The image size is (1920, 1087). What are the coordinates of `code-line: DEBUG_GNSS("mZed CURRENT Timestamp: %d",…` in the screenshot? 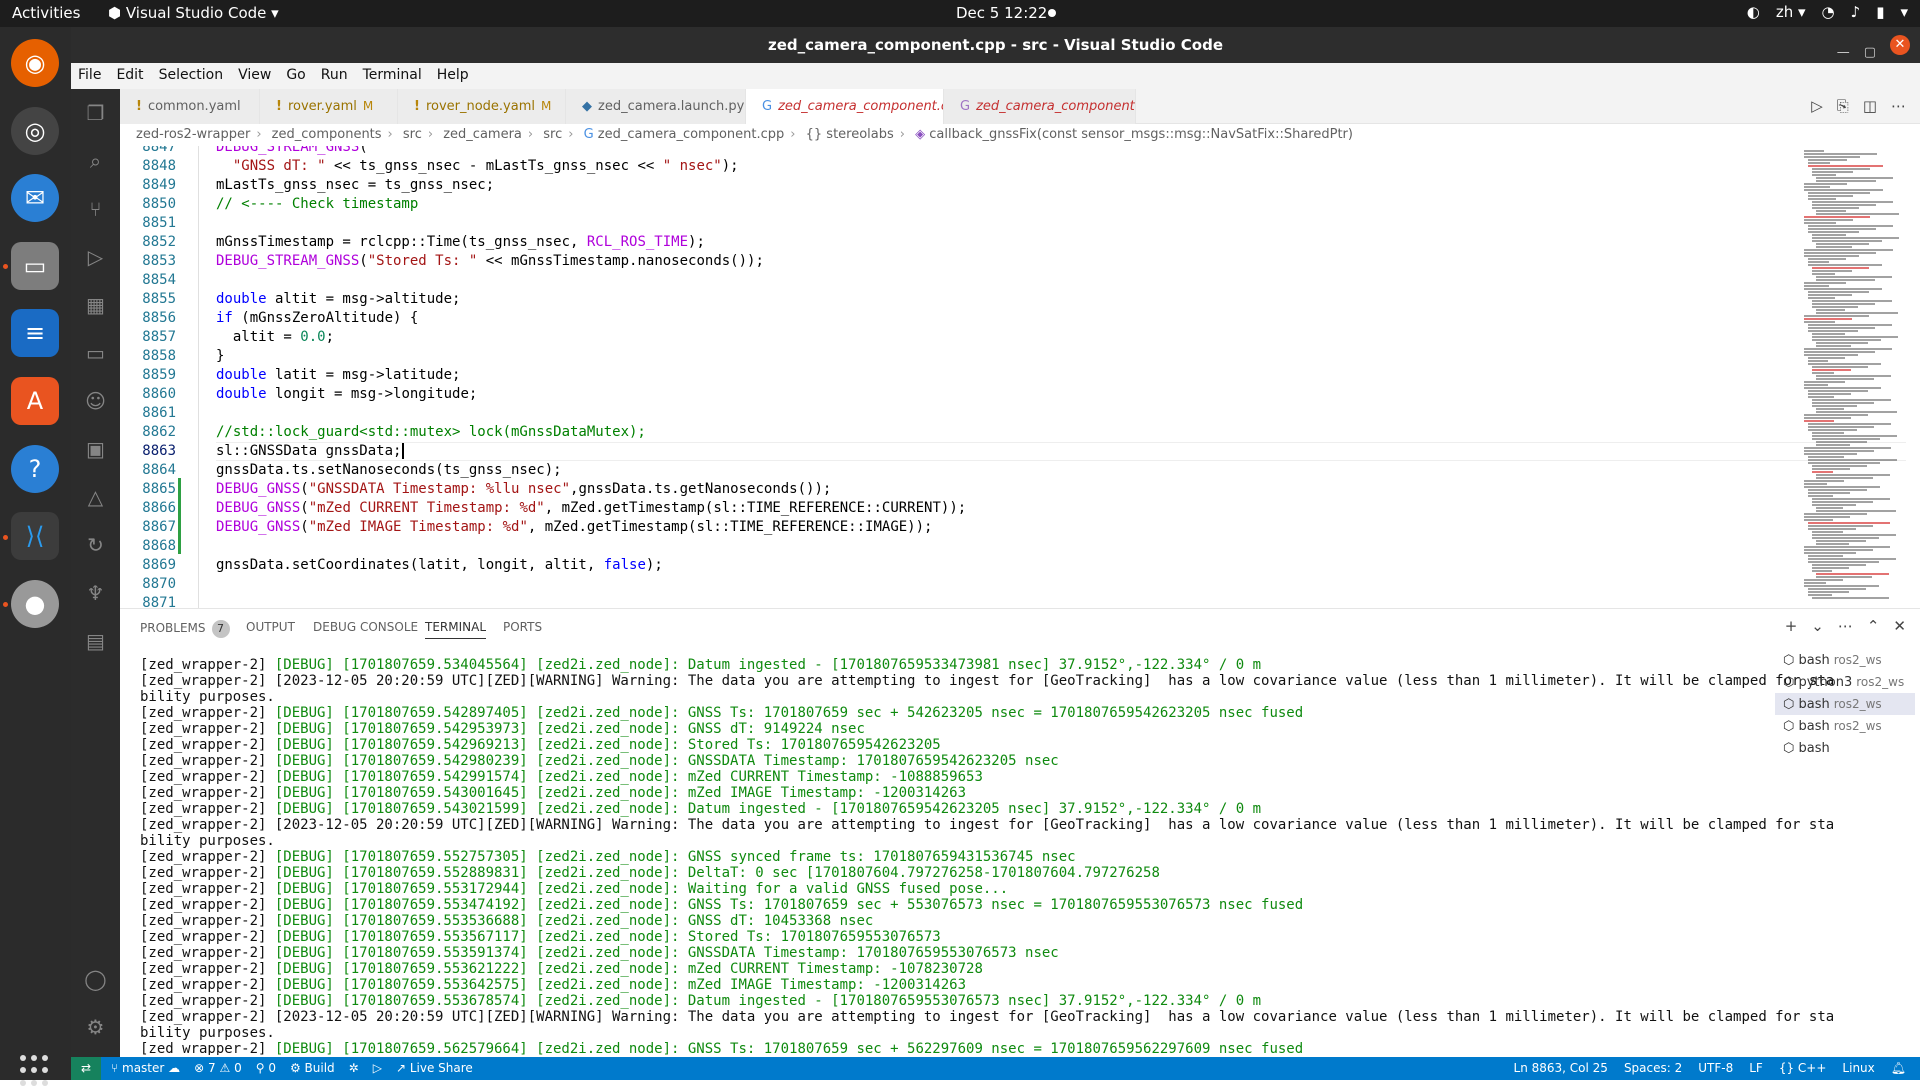 It's located at (1061, 508).